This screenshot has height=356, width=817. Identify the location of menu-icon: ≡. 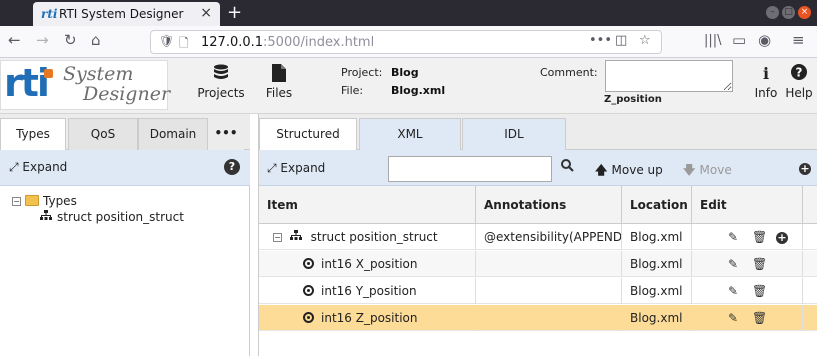
(798, 40).